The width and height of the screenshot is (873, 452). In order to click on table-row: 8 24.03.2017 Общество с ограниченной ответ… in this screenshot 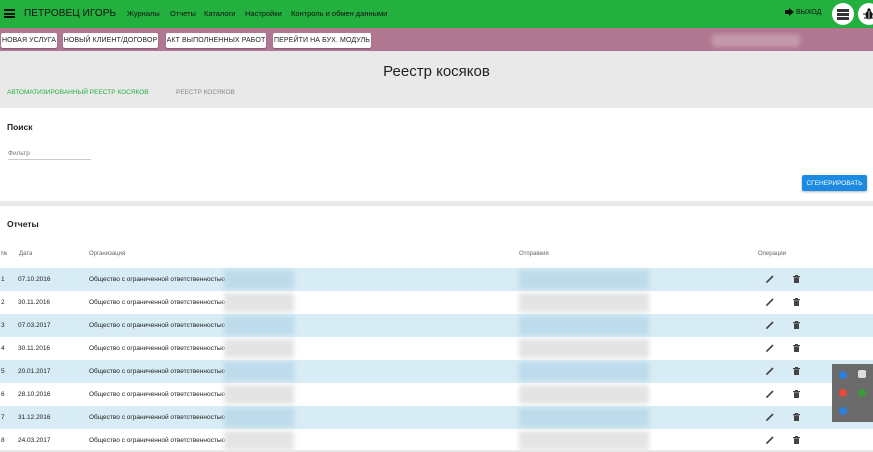, I will do `click(436, 440)`.